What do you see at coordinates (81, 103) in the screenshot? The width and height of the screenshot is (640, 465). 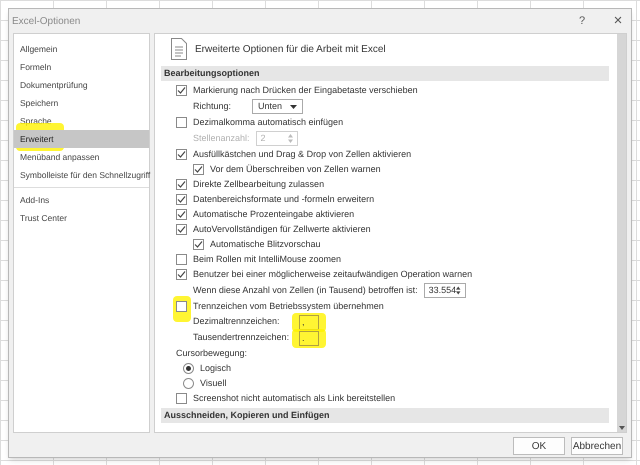 I see `sidebar-item: Speichern` at bounding box center [81, 103].